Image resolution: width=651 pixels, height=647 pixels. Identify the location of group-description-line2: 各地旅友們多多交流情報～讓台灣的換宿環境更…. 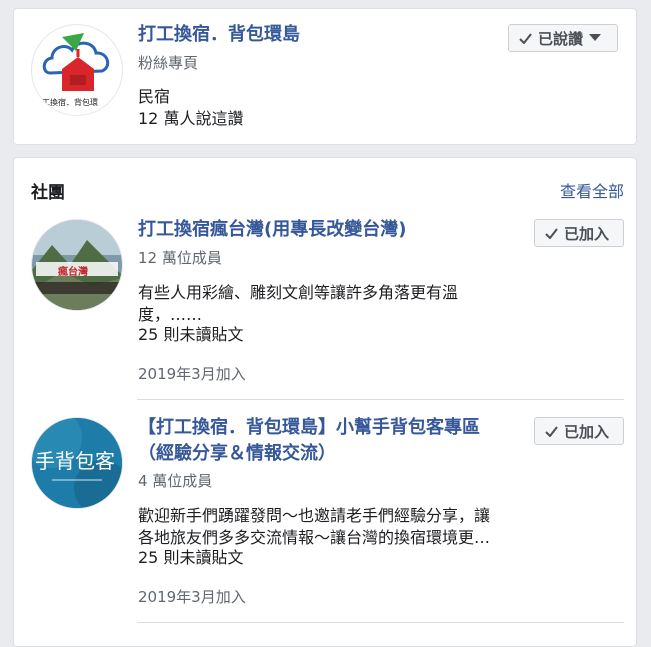
(314, 537).